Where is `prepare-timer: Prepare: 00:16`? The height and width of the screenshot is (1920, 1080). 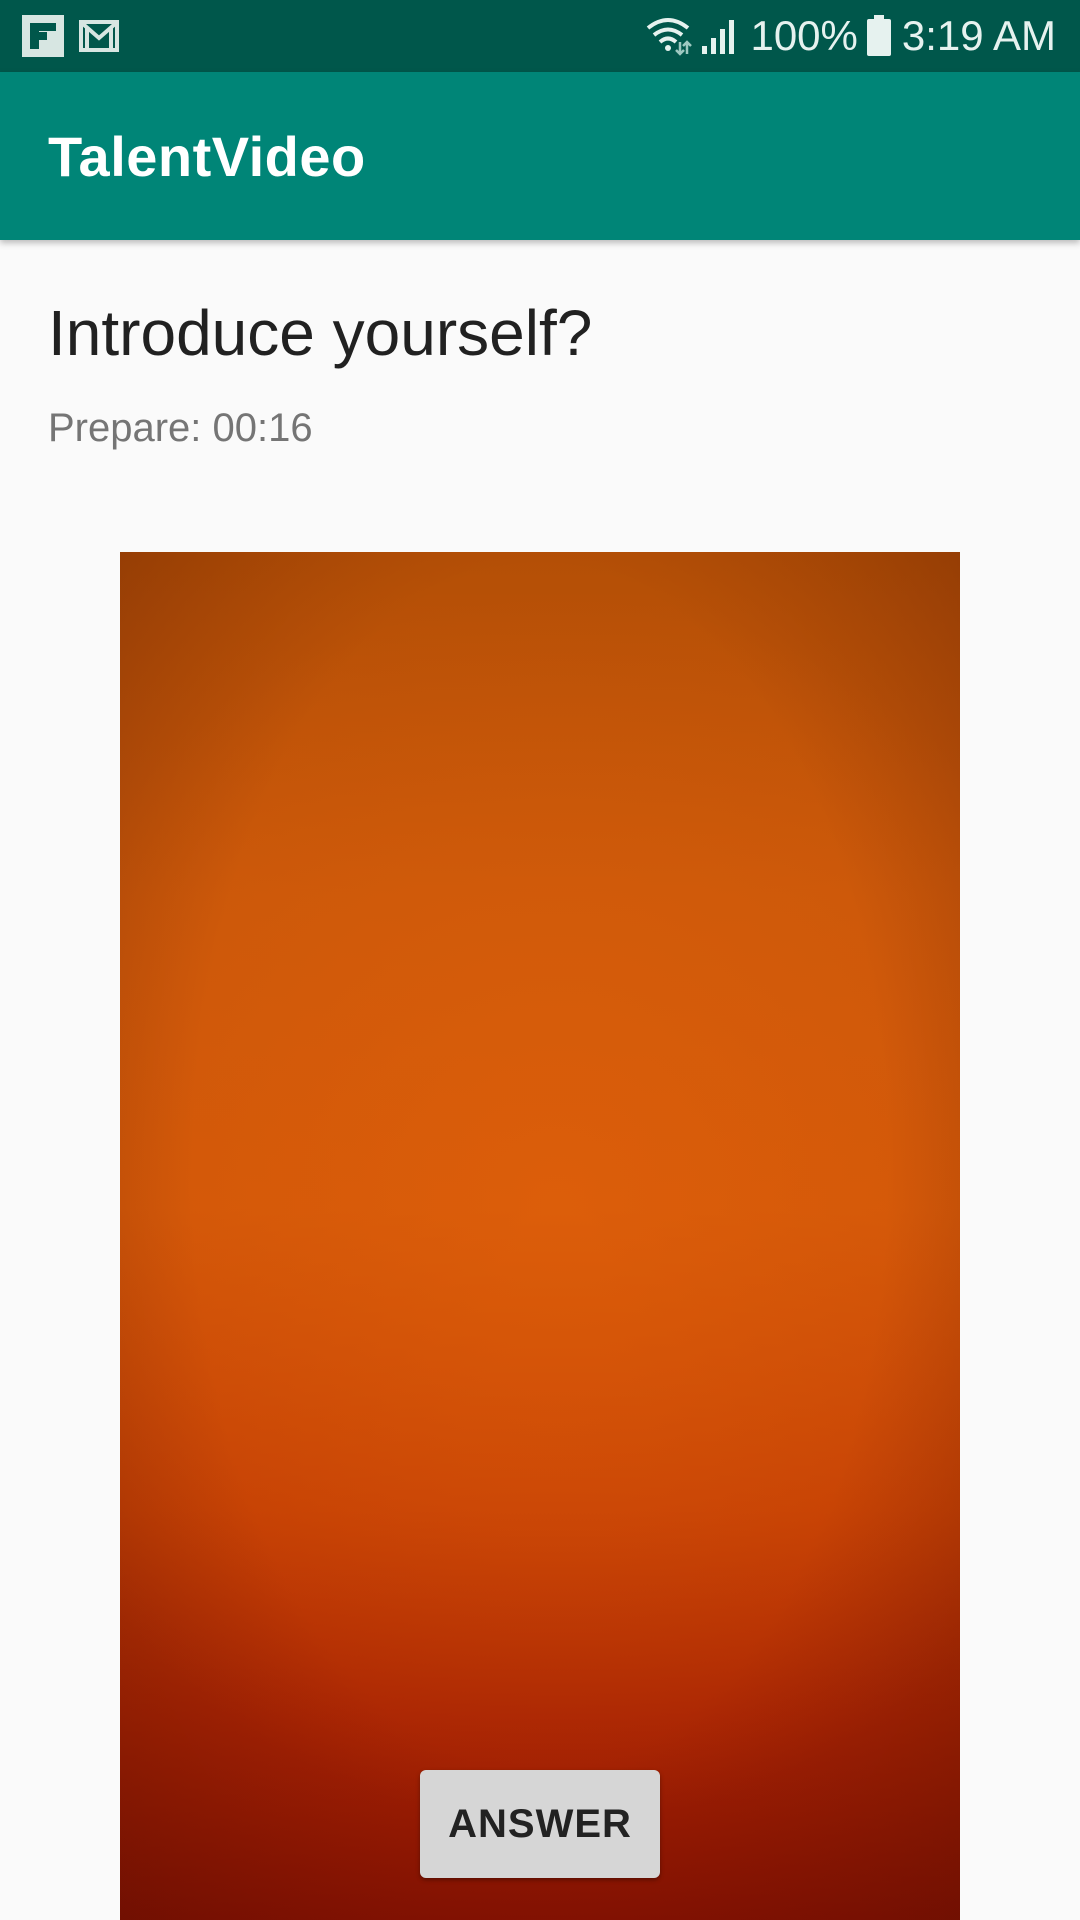 prepare-timer: Prepare: 00:16 is located at coordinates (180, 428).